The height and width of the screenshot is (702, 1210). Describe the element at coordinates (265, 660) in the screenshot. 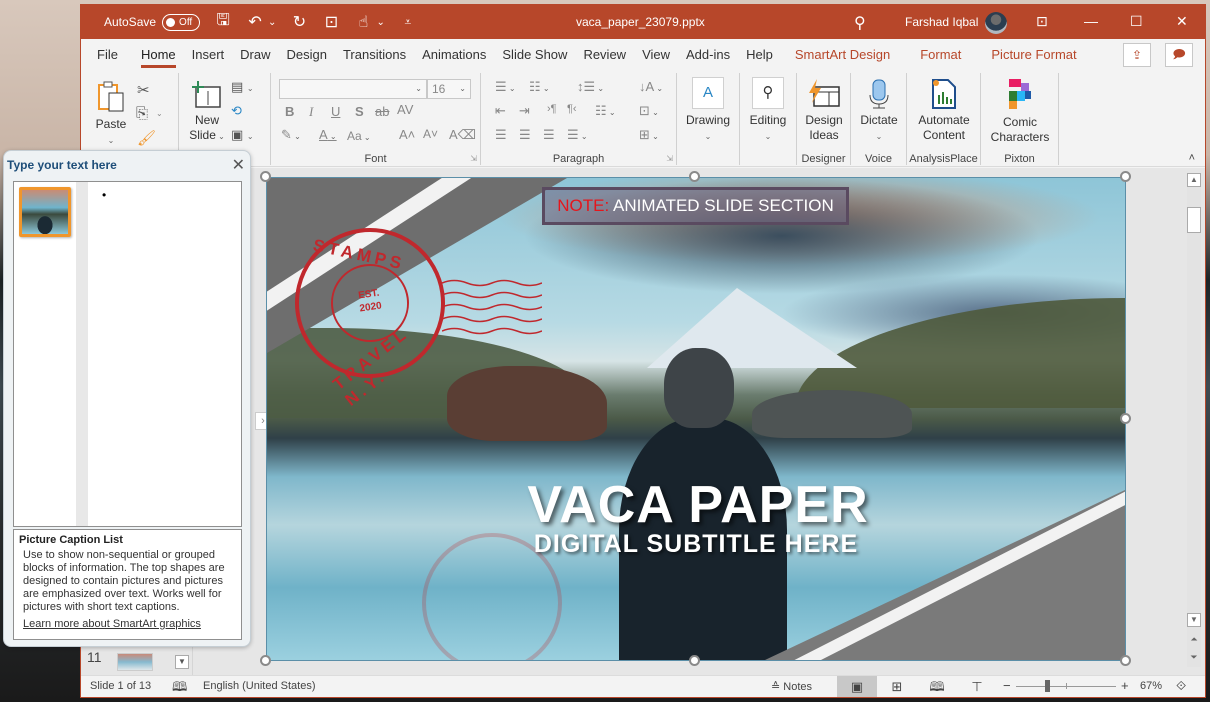

I see `resize-handle-bl` at that location.